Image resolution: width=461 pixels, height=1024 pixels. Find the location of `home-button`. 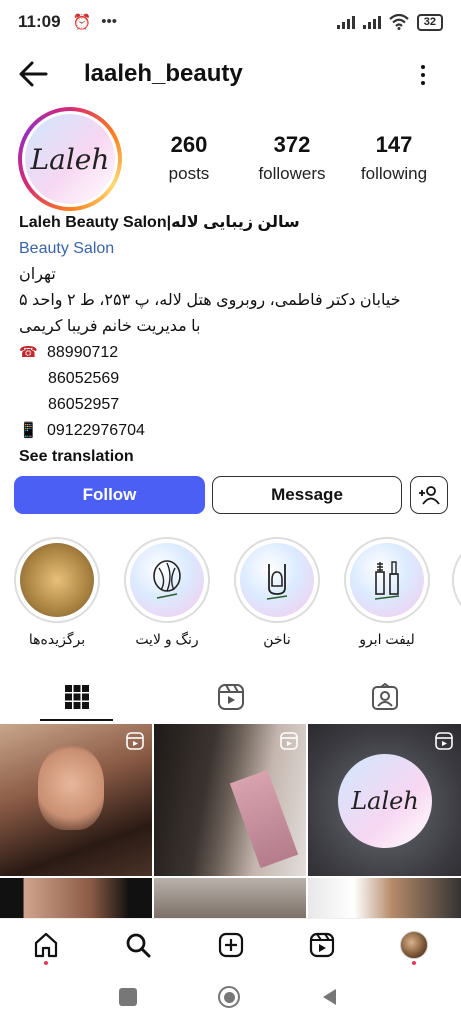

home-button is located at coordinates (229, 997).